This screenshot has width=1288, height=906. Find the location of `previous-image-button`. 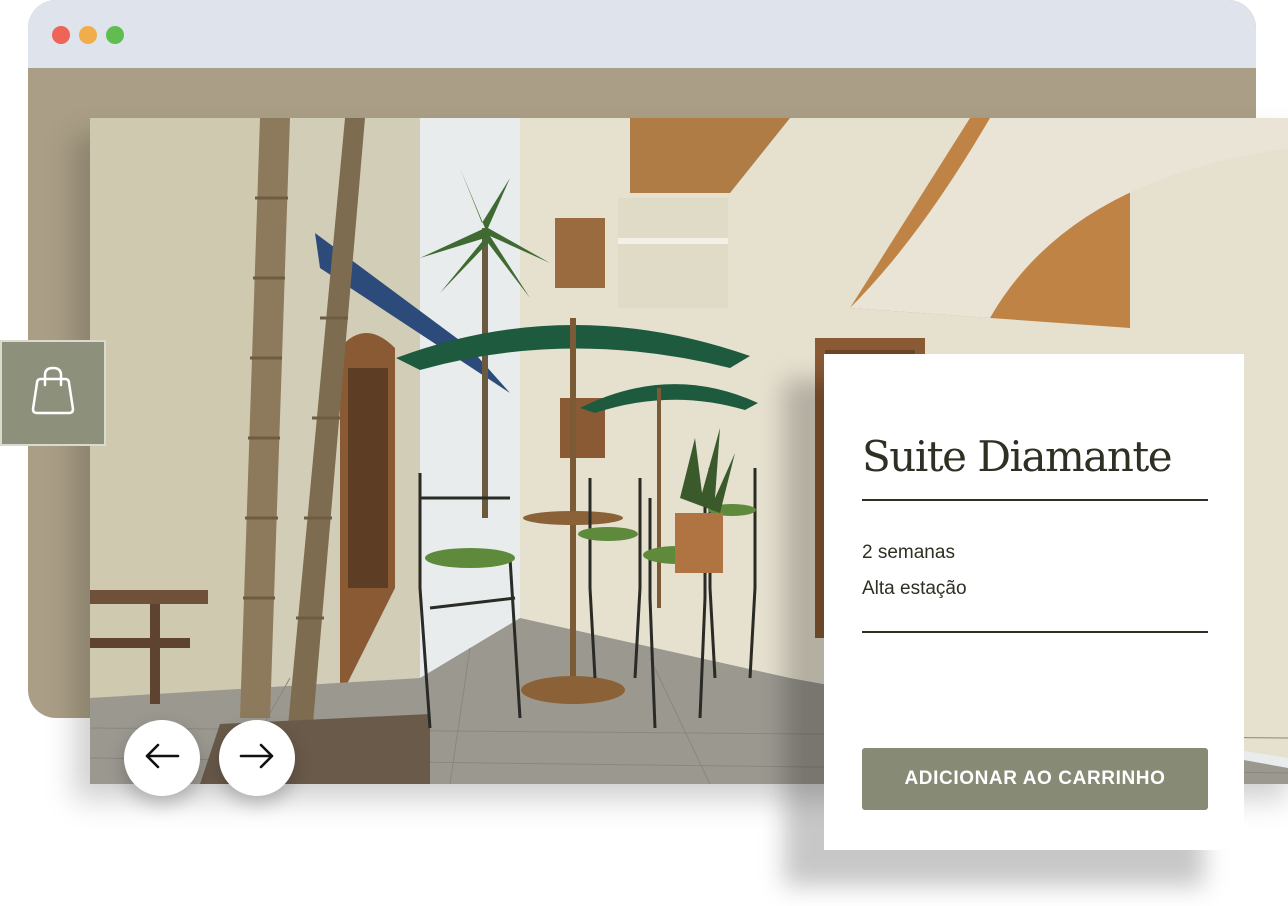

previous-image-button is located at coordinates (162, 758).